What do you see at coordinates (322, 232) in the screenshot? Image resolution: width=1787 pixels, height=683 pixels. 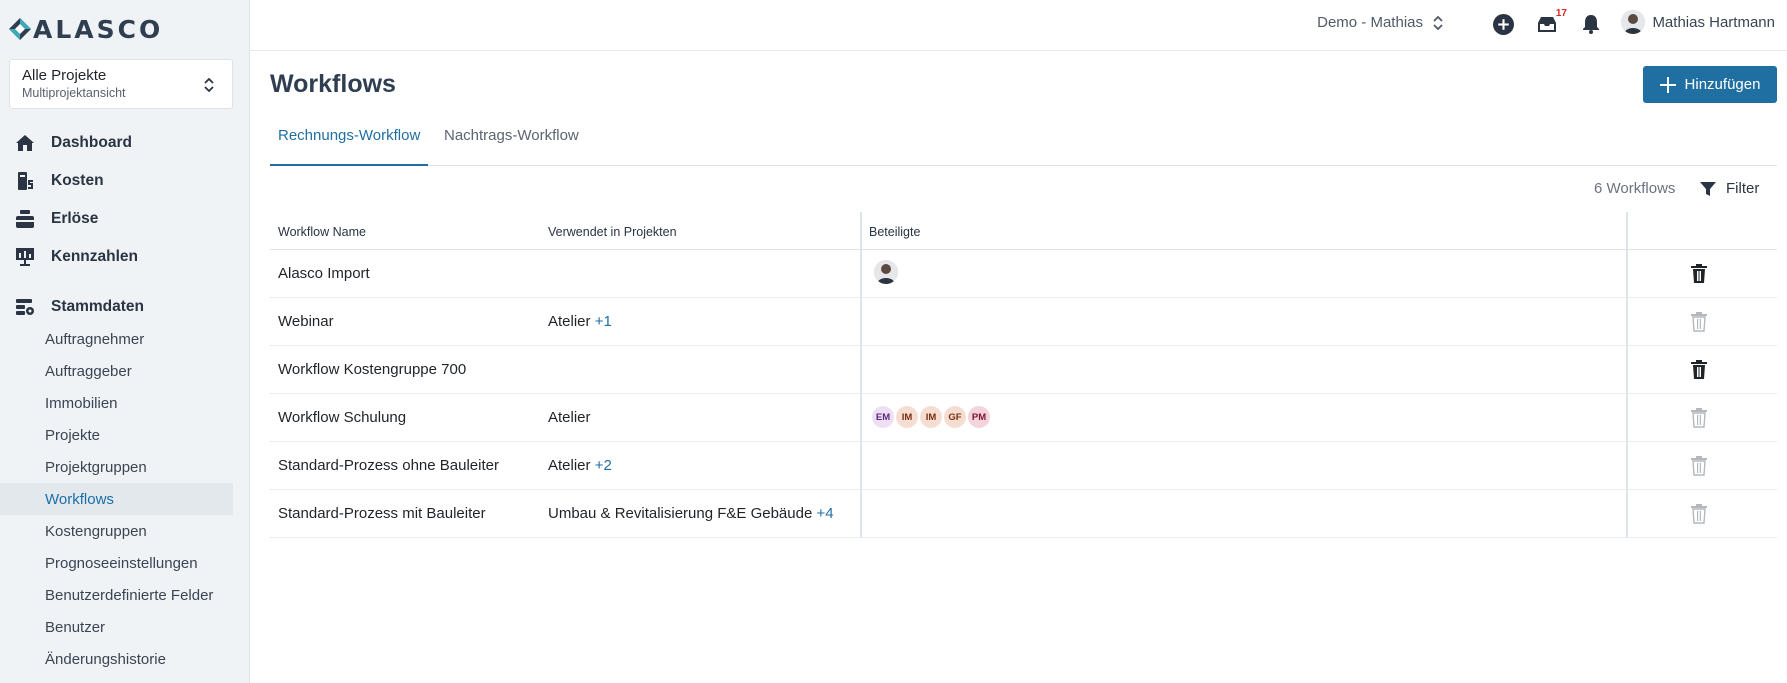 I see `column-header-name: Workflow Name` at bounding box center [322, 232].